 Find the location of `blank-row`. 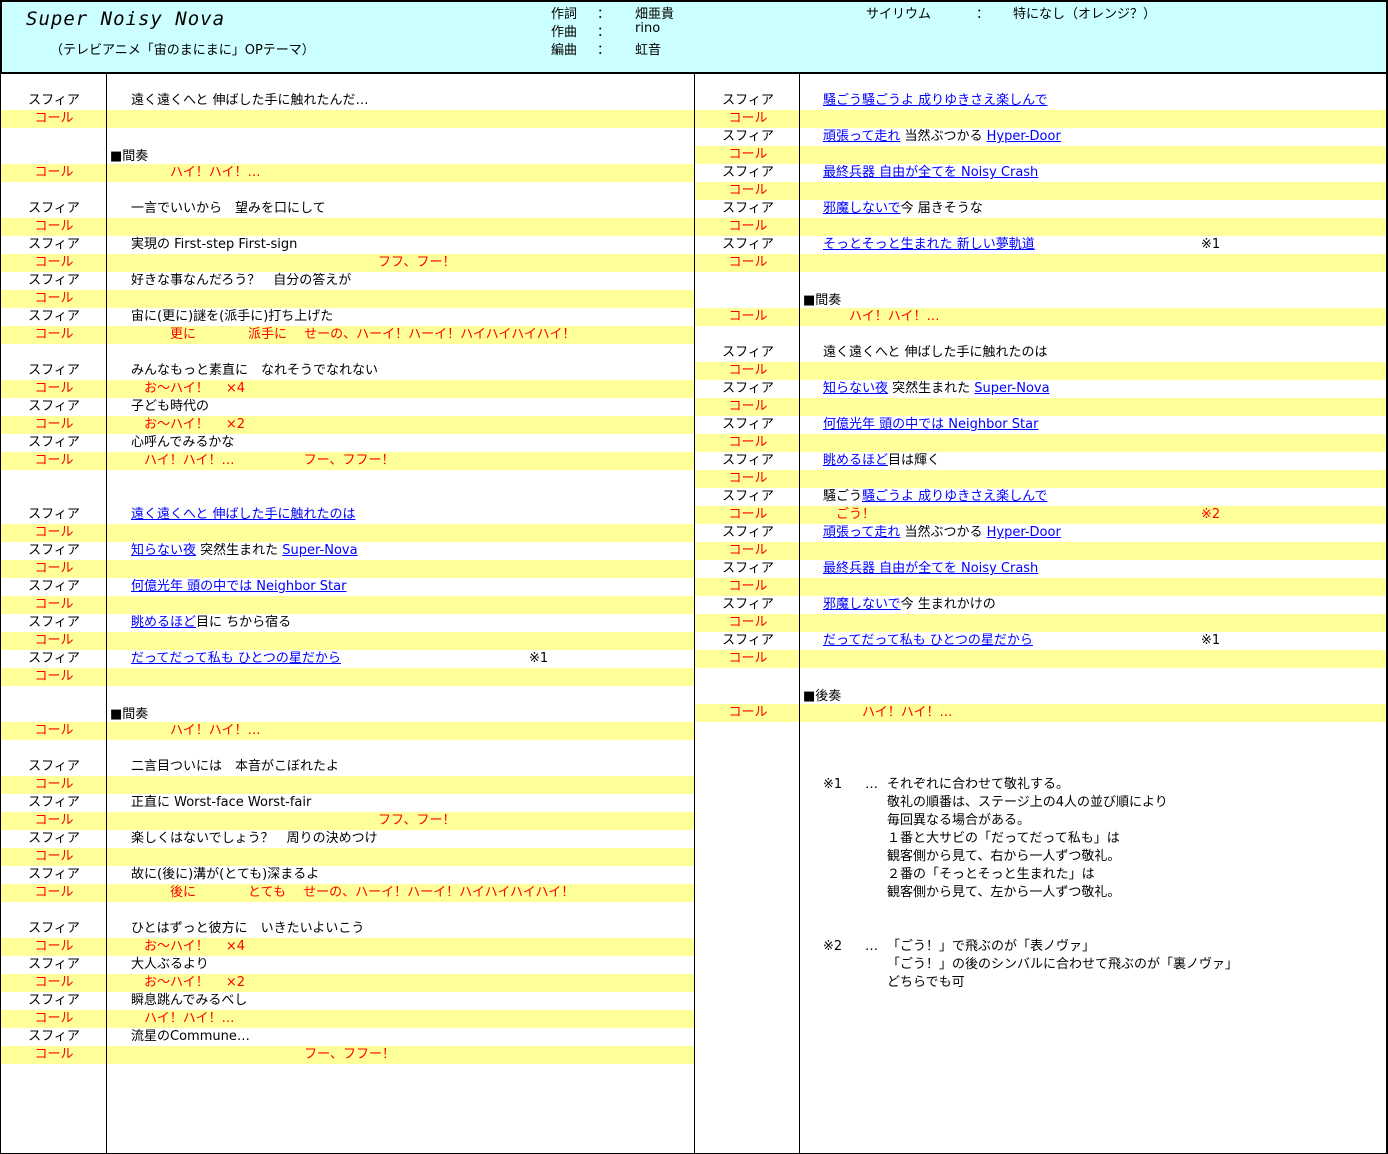

blank-row is located at coordinates (347, 911).